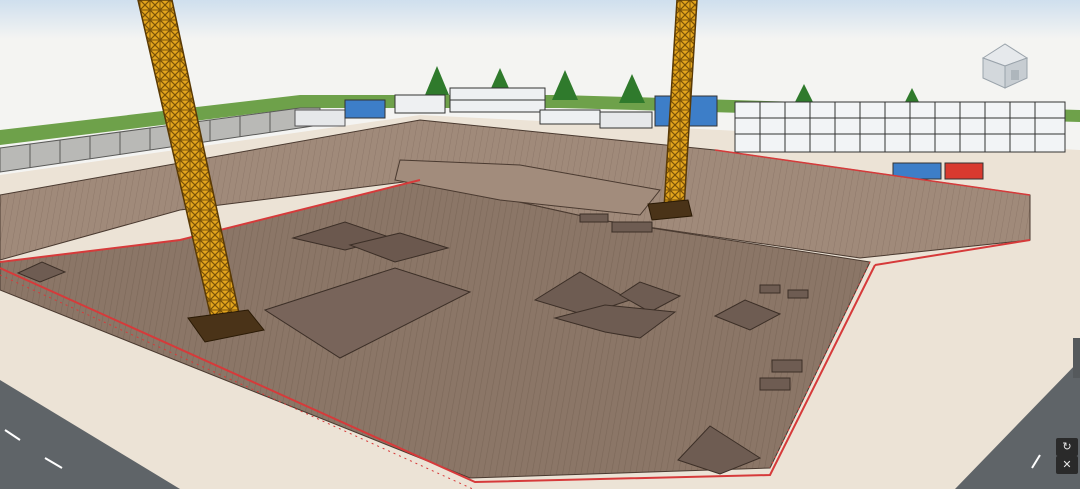  Describe the element at coordinates (1067, 447) in the screenshot. I see `refresh-icon: ↻` at that location.